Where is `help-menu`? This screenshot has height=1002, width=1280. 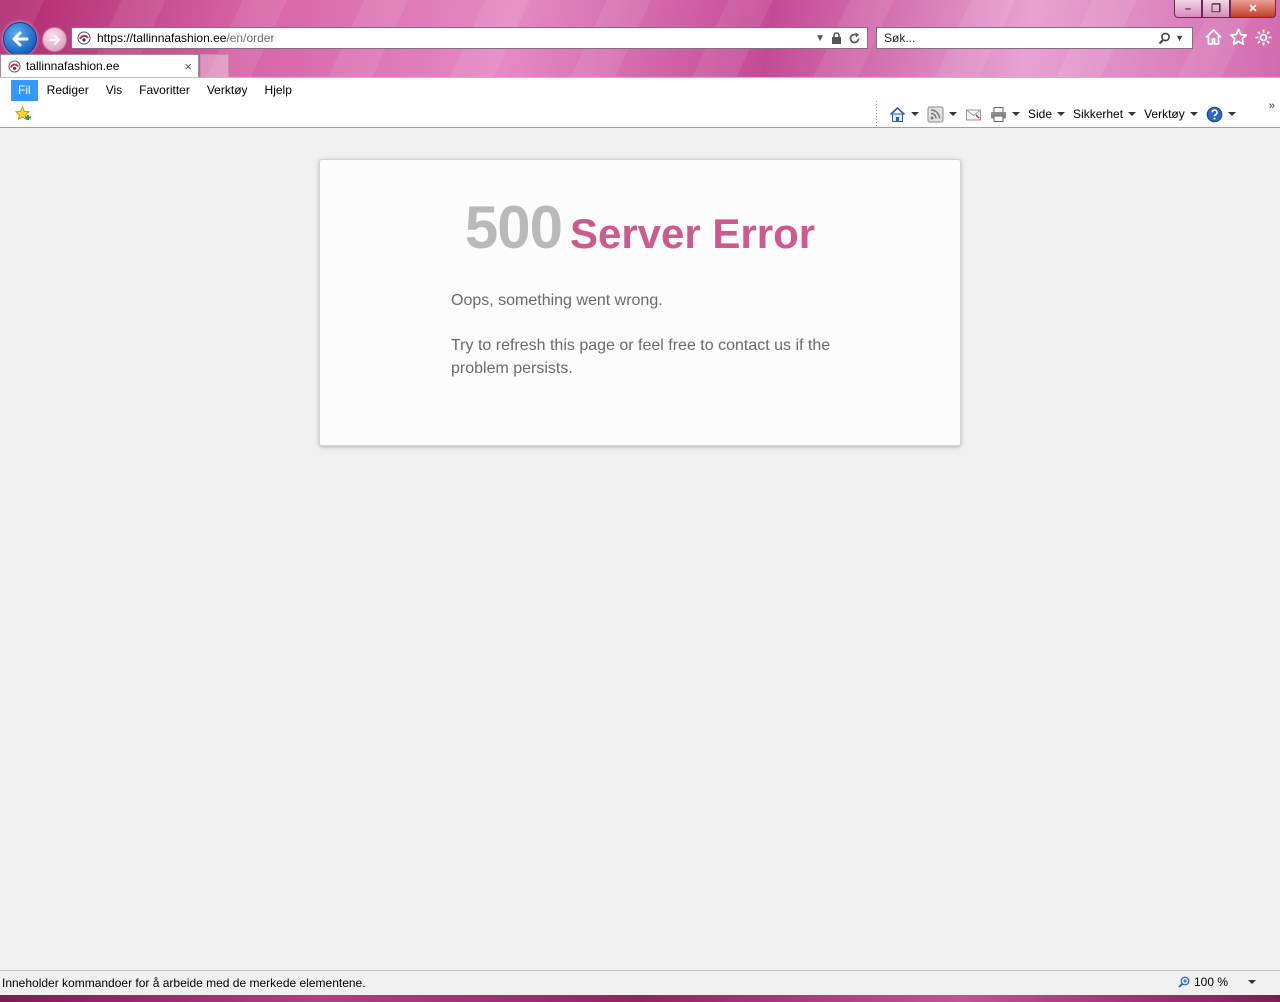 help-menu is located at coordinates (1221, 114).